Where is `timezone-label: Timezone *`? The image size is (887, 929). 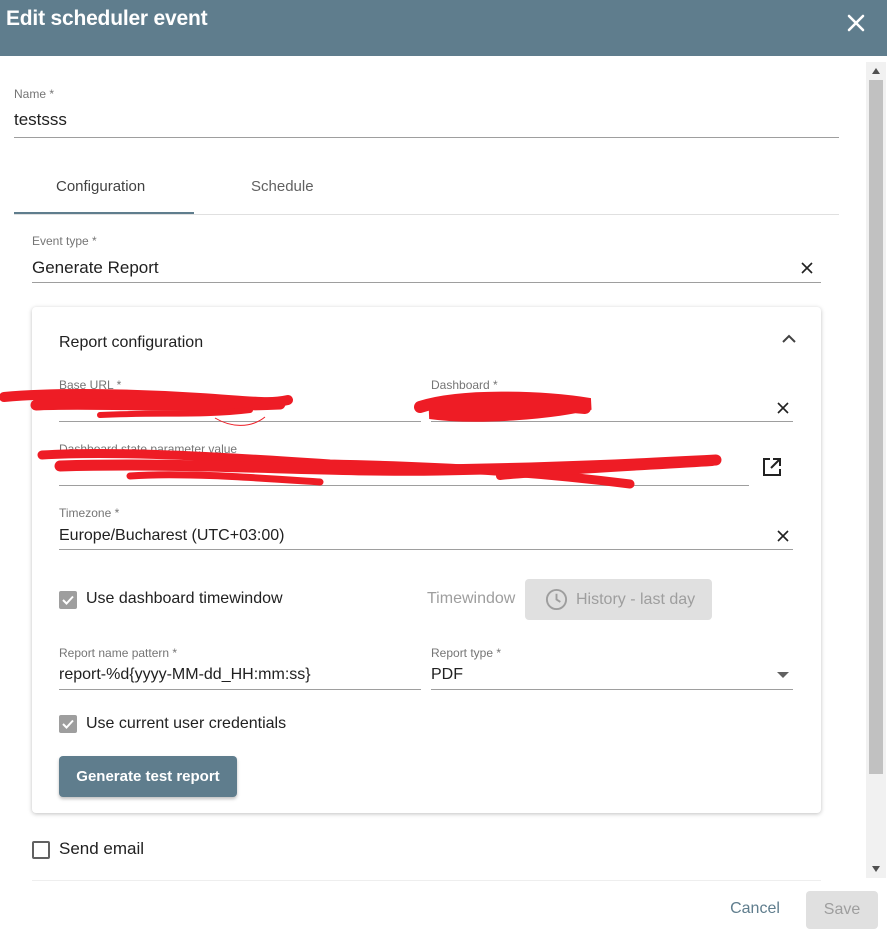 timezone-label: Timezone * is located at coordinates (89, 513).